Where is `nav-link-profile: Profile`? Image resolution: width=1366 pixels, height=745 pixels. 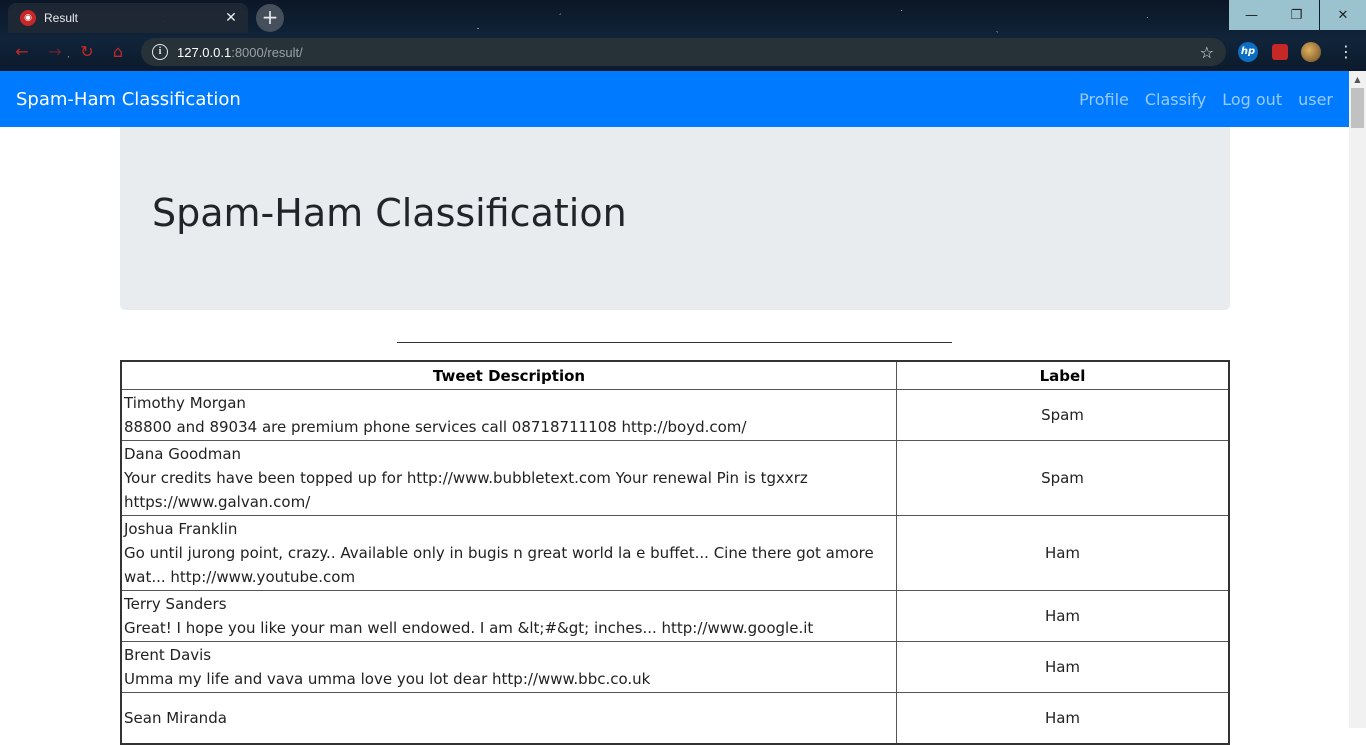 nav-link-profile: Profile is located at coordinates (1104, 99).